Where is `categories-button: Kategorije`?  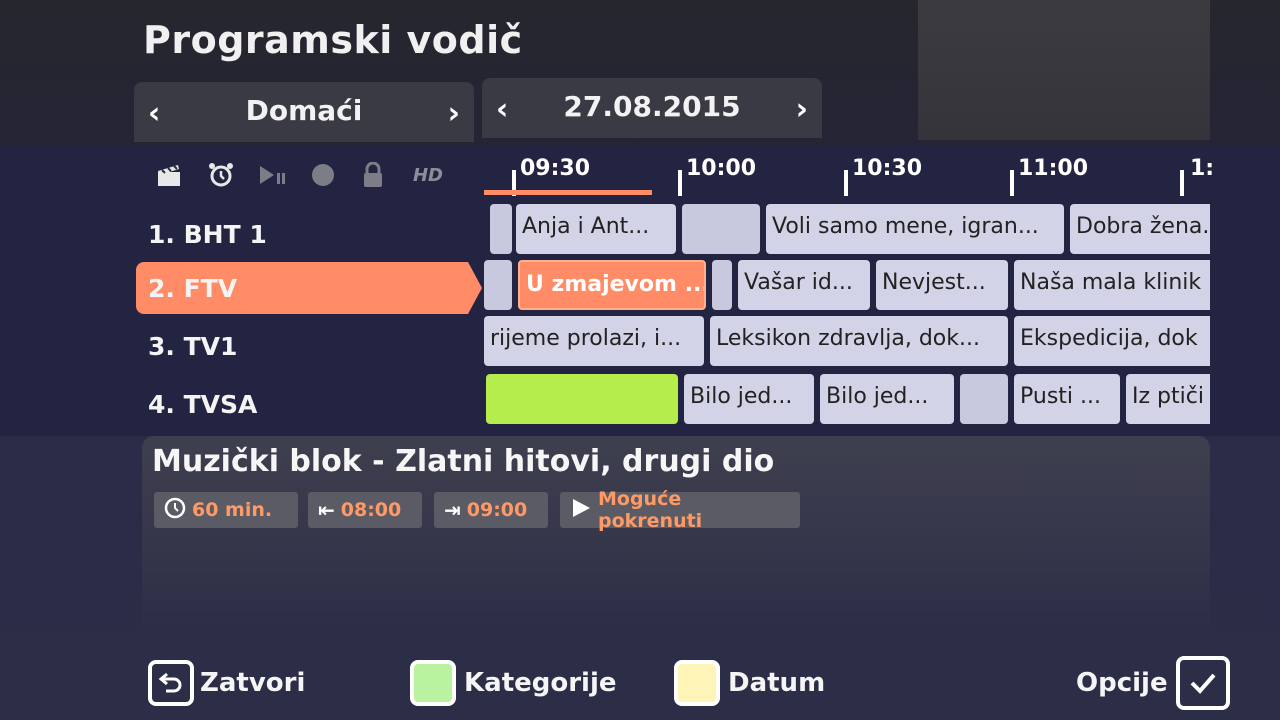
categories-button: Kategorije is located at coordinates (517, 683).